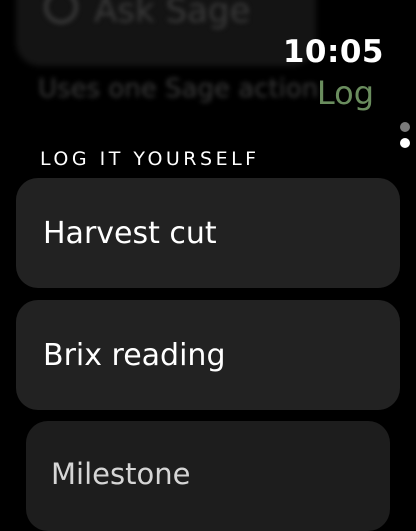  Describe the element at coordinates (150, 159) in the screenshot. I see `section-header: LOG IT YOURSELF` at that location.